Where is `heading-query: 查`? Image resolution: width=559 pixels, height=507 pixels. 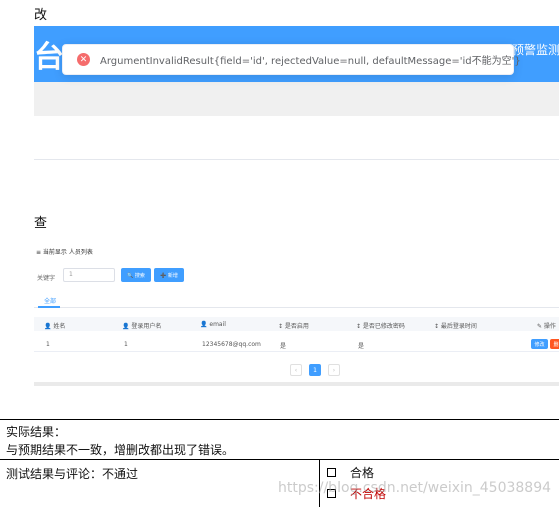 heading-query: 查 is located at coordinates (41, 223).